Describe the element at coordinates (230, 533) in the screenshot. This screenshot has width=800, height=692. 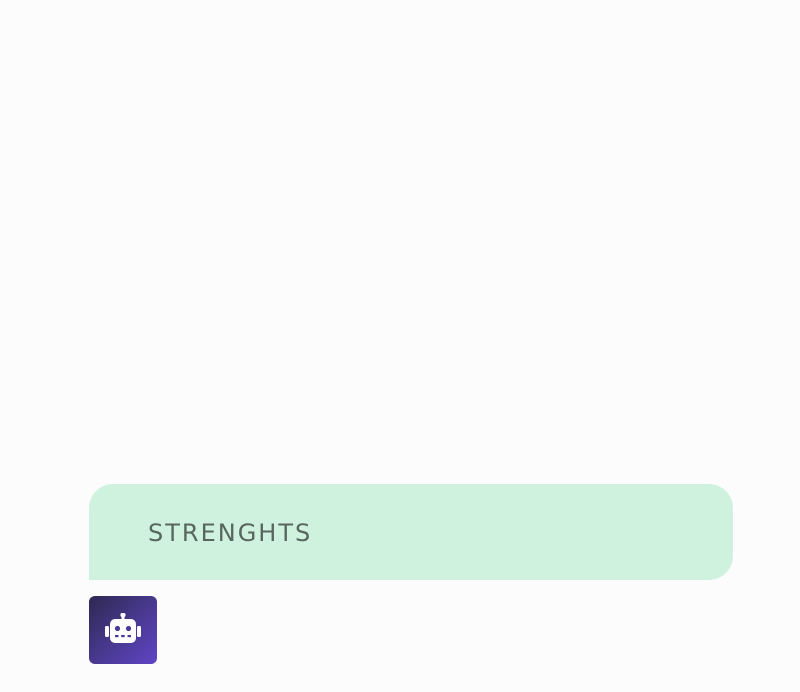
I see `section-title: STRENGHTS` at that location.